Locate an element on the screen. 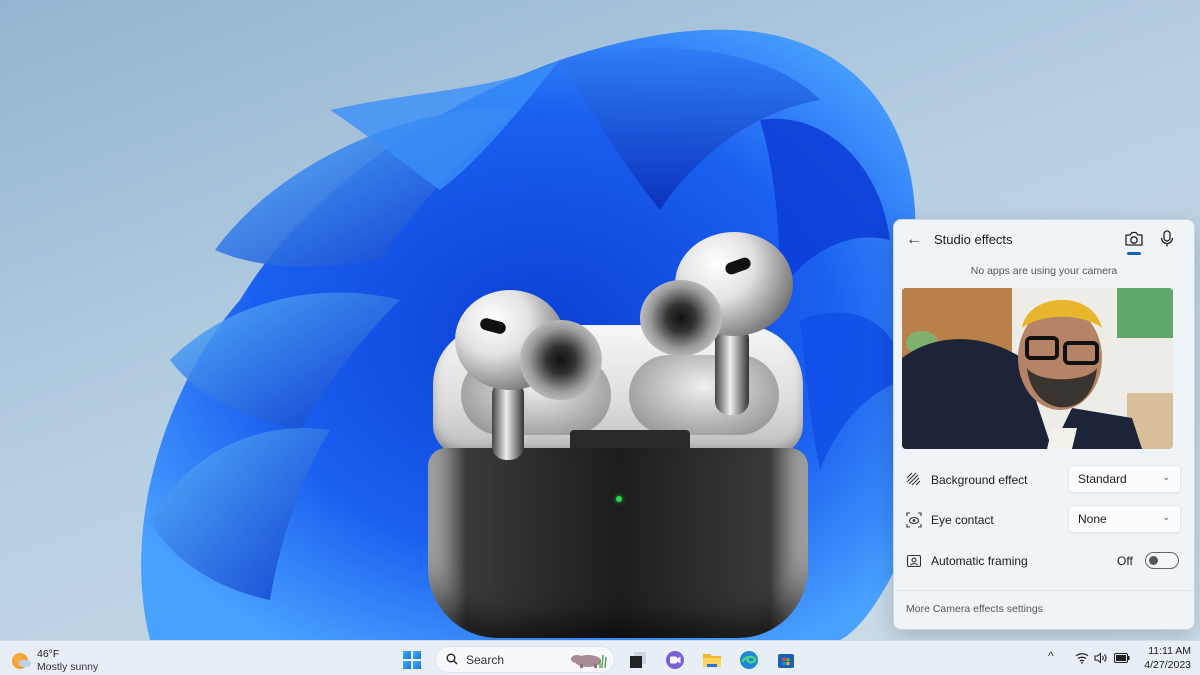 Image resolution: width=1200 pixels, height=675 pixels. panel-divider is located at coordinates (1044, 590).